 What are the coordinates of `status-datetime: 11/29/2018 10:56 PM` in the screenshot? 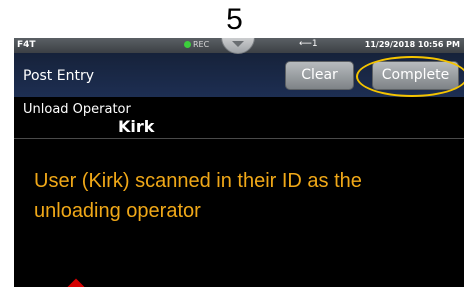 It's located at (412, 44).